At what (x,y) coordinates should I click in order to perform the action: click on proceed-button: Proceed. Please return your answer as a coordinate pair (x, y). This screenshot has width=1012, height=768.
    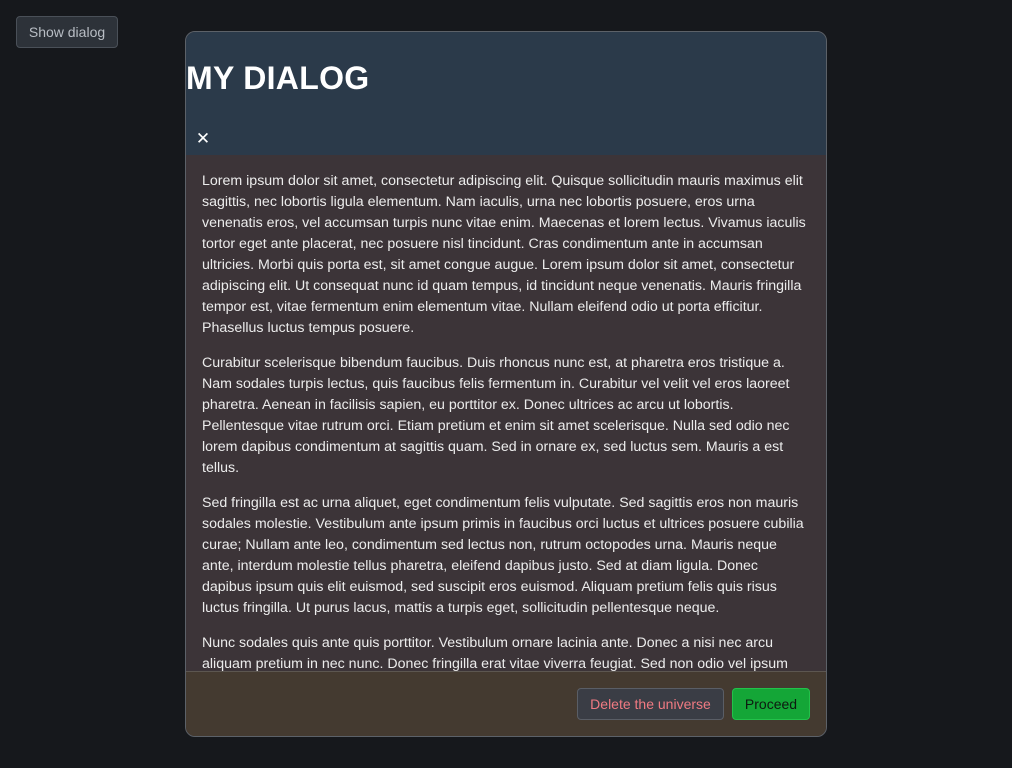
    Looking at the image, I should click on (771, 704).